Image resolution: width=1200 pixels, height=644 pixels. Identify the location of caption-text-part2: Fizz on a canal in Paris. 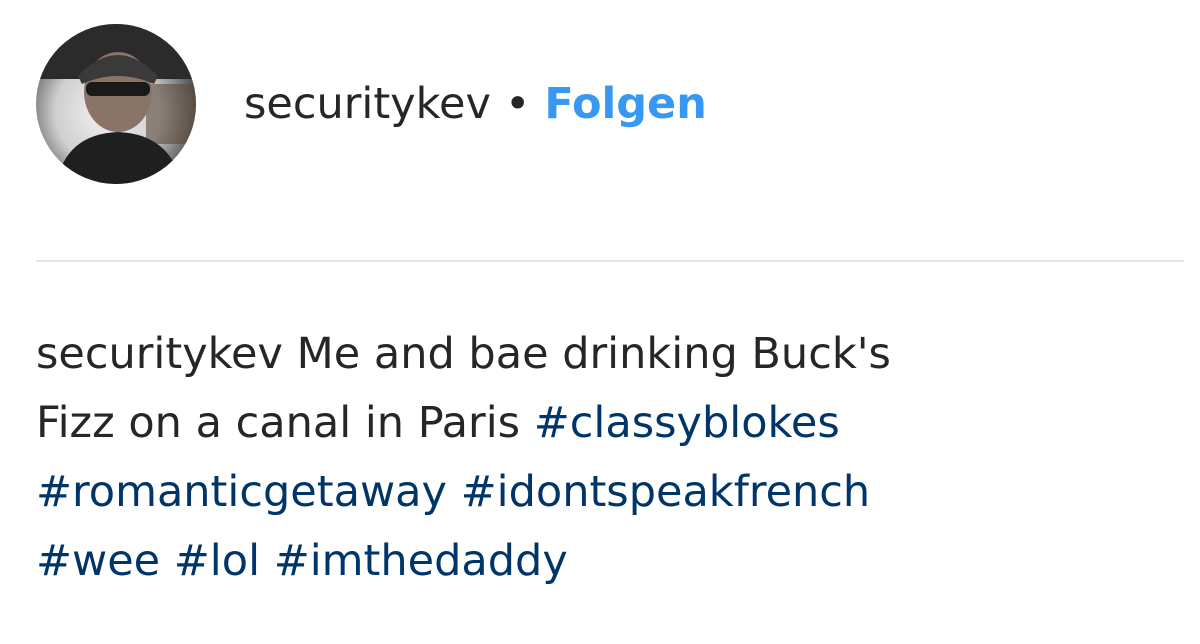
(278, 423).